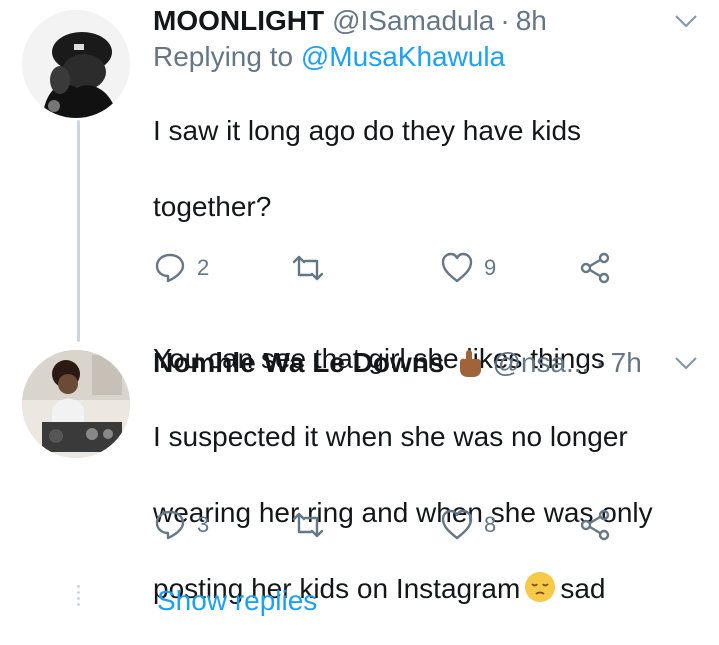 The image size is (719, 645). I want to click on replying-to: Replying to @MusaKhawula, so click(426, 57).